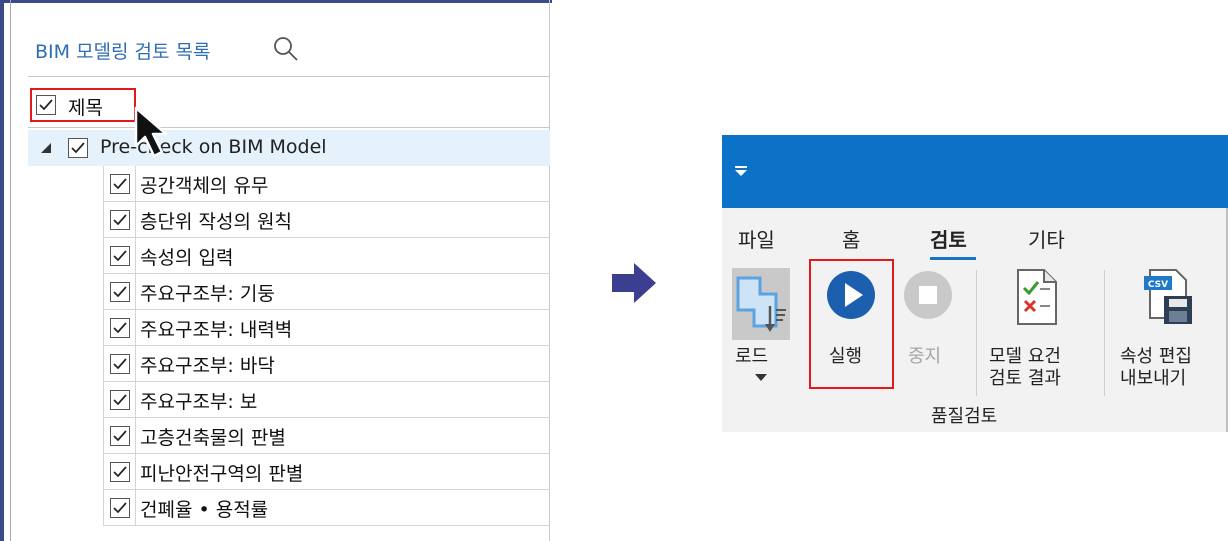 The width and height of the screenshot is (1228, 541). Describe the element at coordinates (1153, 378) in the screenshot. I see `attribute-edit-label-line2: 내보내기` at that location.